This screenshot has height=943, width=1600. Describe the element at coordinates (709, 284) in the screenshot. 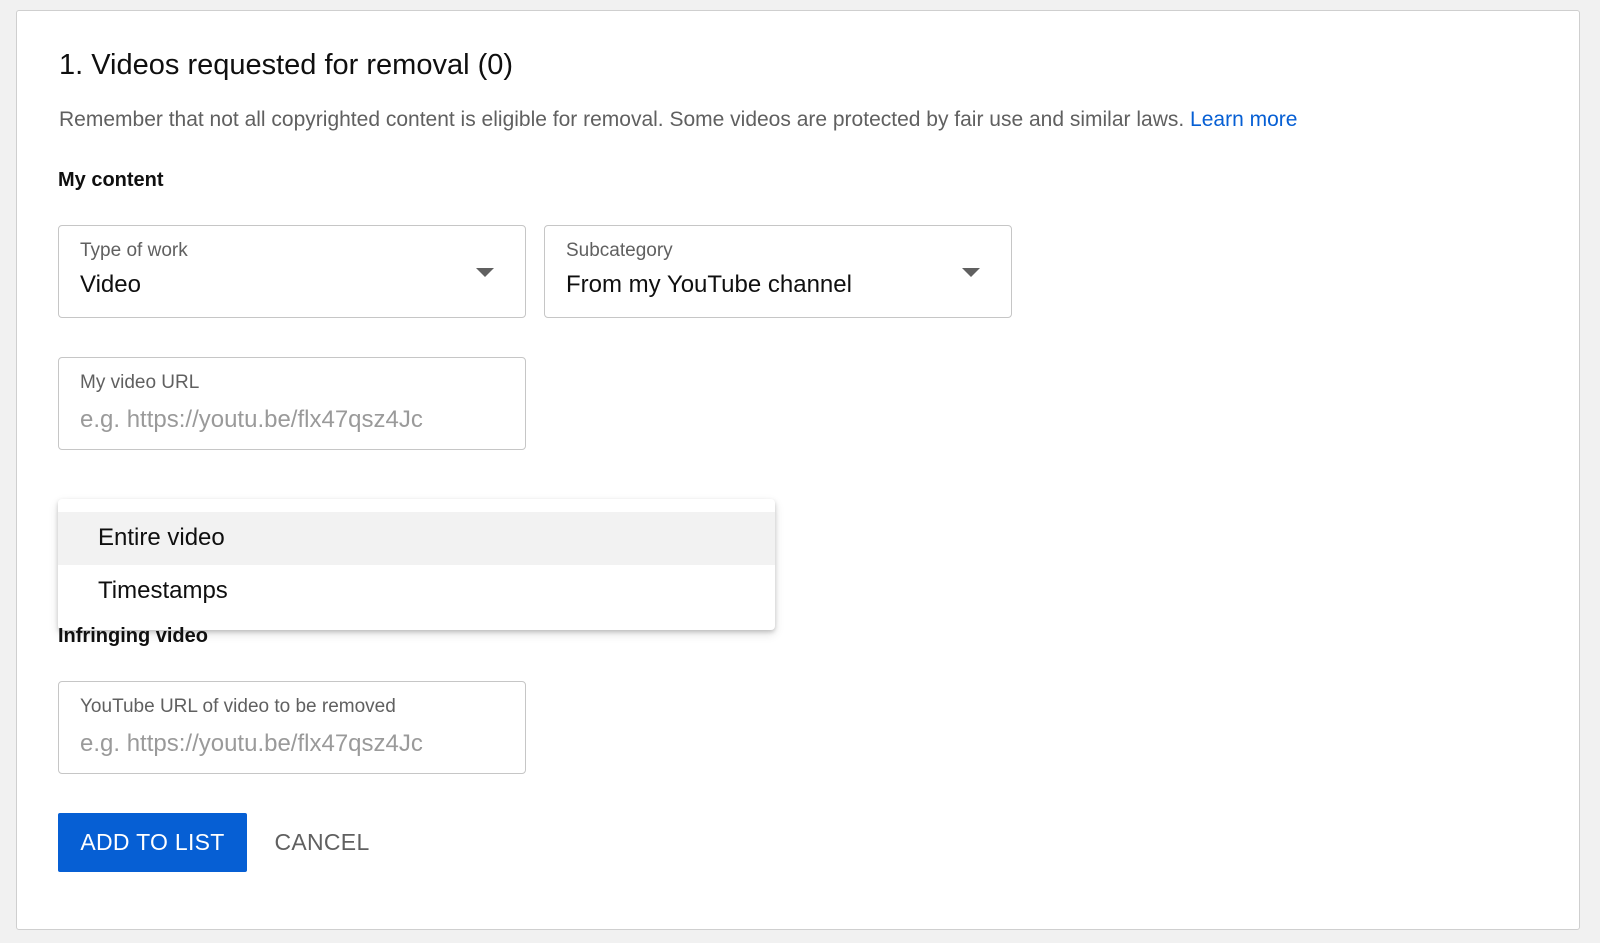

I see `subcategory-value: From my YouTube channel` at that location.